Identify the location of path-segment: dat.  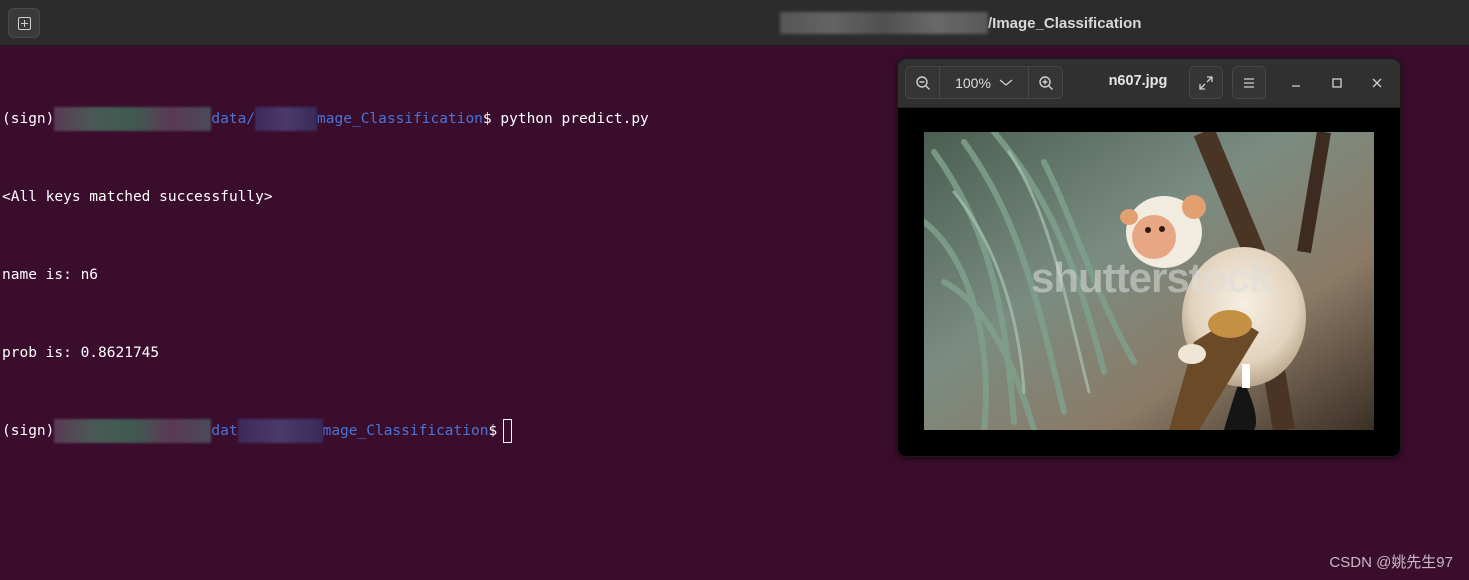
(224, 431).